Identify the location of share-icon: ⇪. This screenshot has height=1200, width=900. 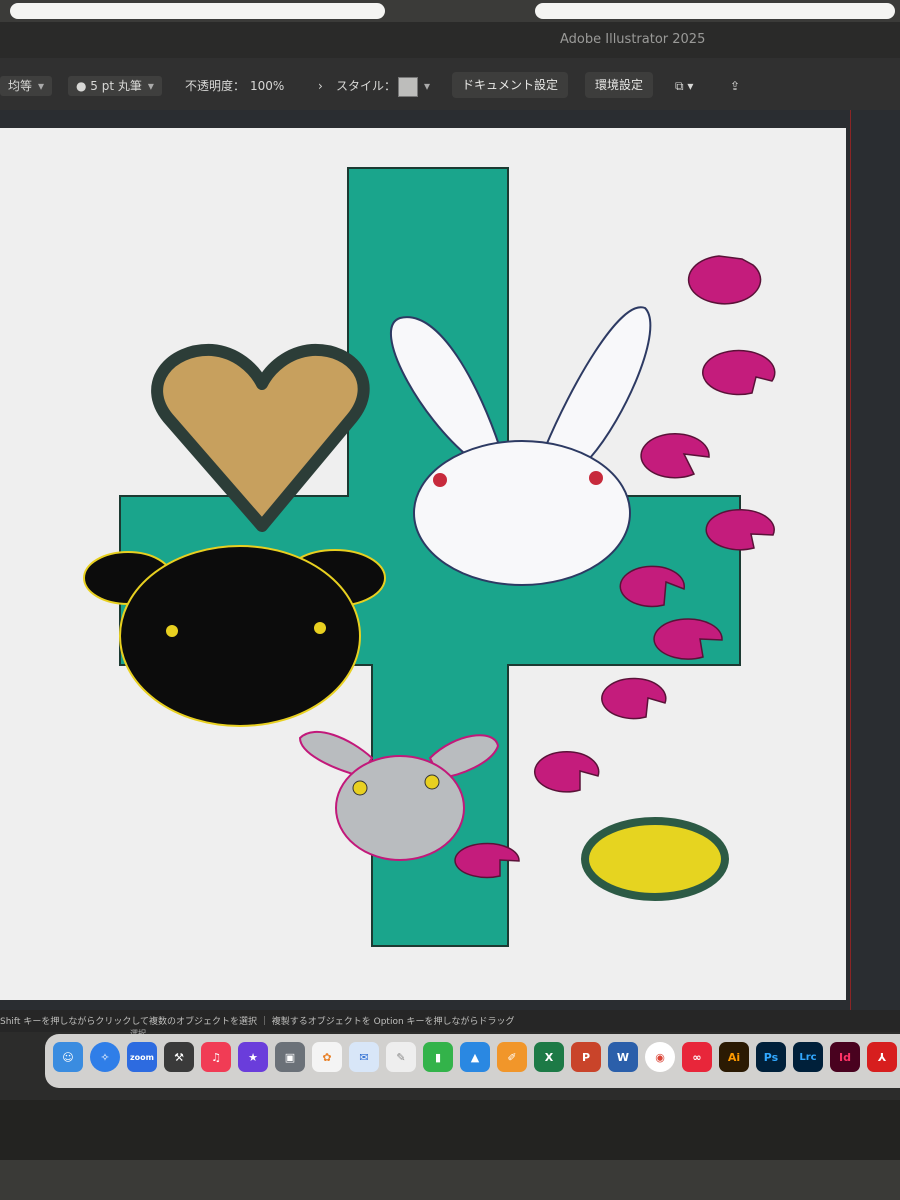
(735, 86).